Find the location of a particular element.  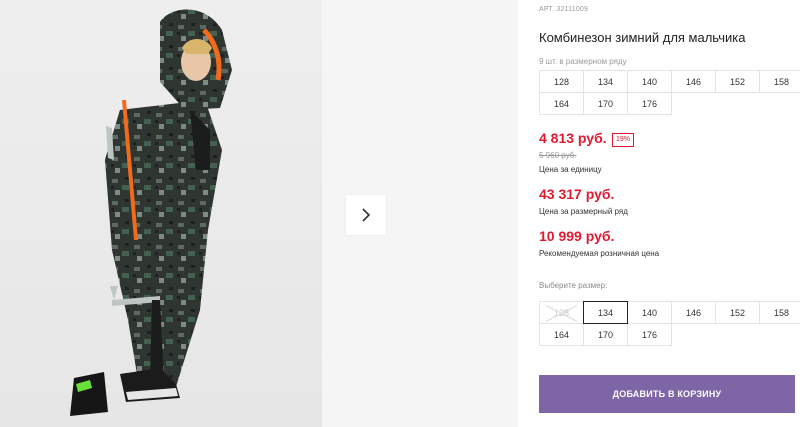

size-option-146: 146 is located at coordinates (693, 312).